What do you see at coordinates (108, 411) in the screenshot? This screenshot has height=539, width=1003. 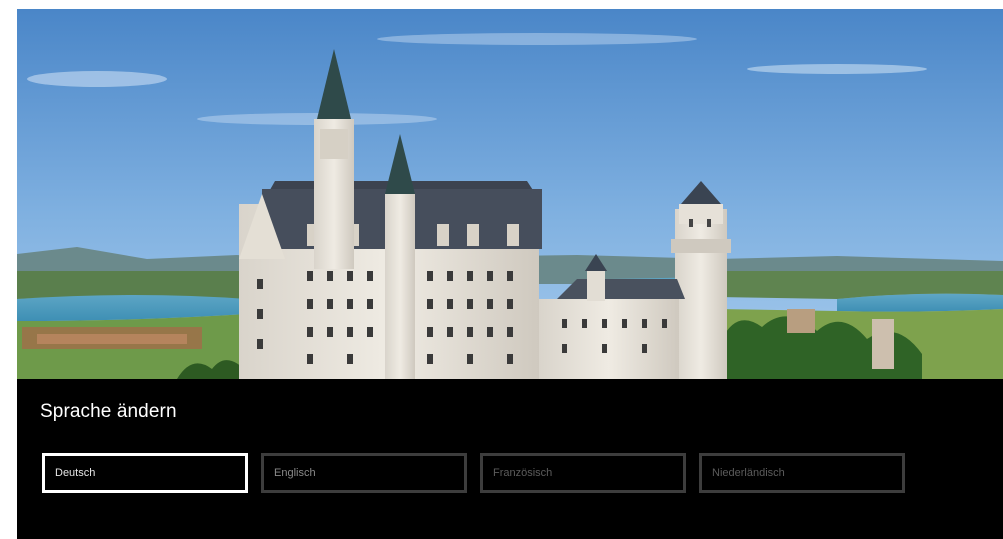 I see `panel-title: Sprache ändern` at bounding box center [108, 411].